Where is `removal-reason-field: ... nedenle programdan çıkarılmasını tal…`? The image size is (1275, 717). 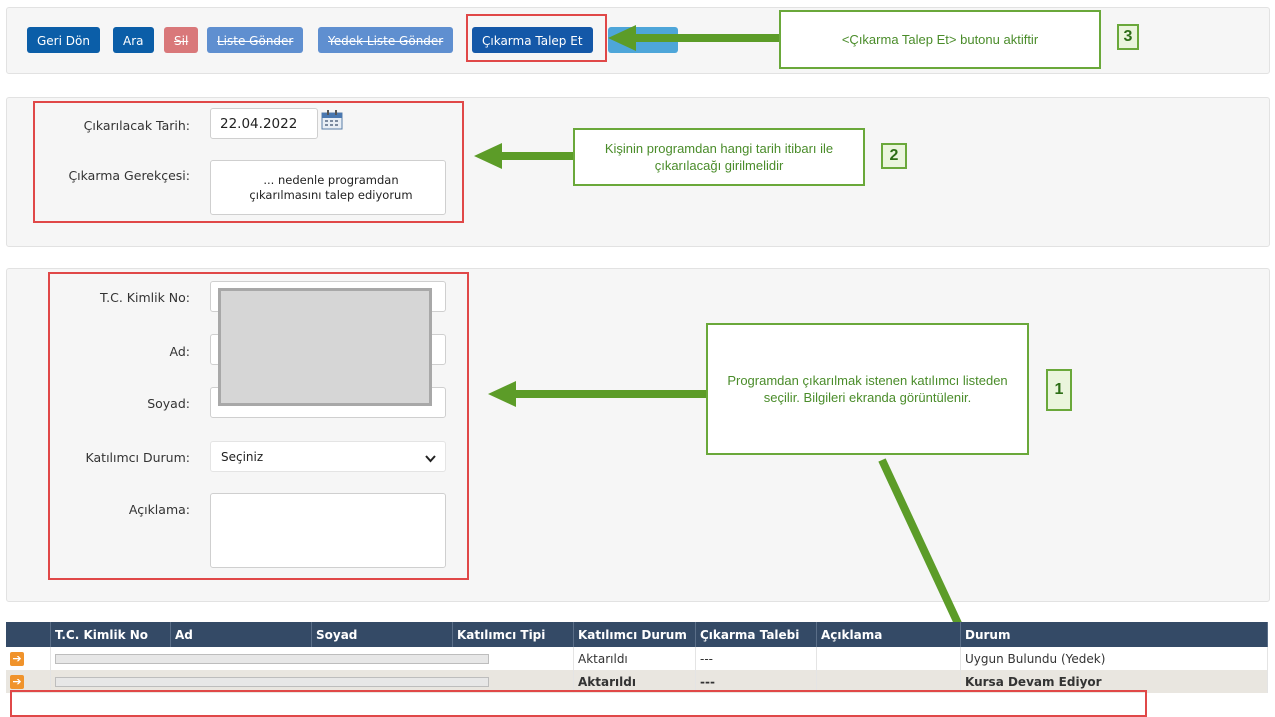 removal-reason-field: ... nedenle programdan çıkarılmasını tal… is located at coordinates (328, 187).